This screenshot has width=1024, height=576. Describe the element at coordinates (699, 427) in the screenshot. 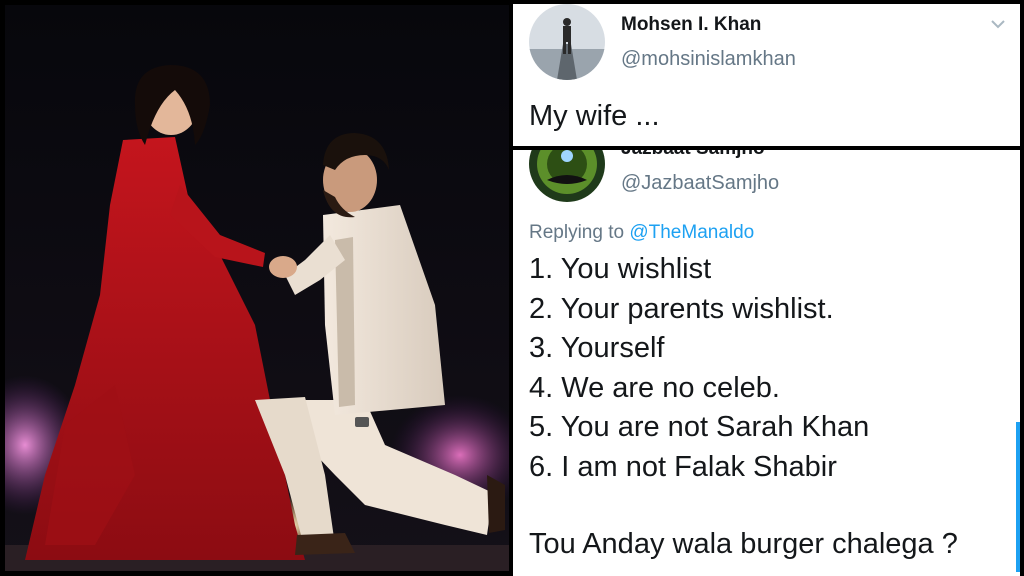

I see `list-item: 5. You are not Sarah Khan` at that location.